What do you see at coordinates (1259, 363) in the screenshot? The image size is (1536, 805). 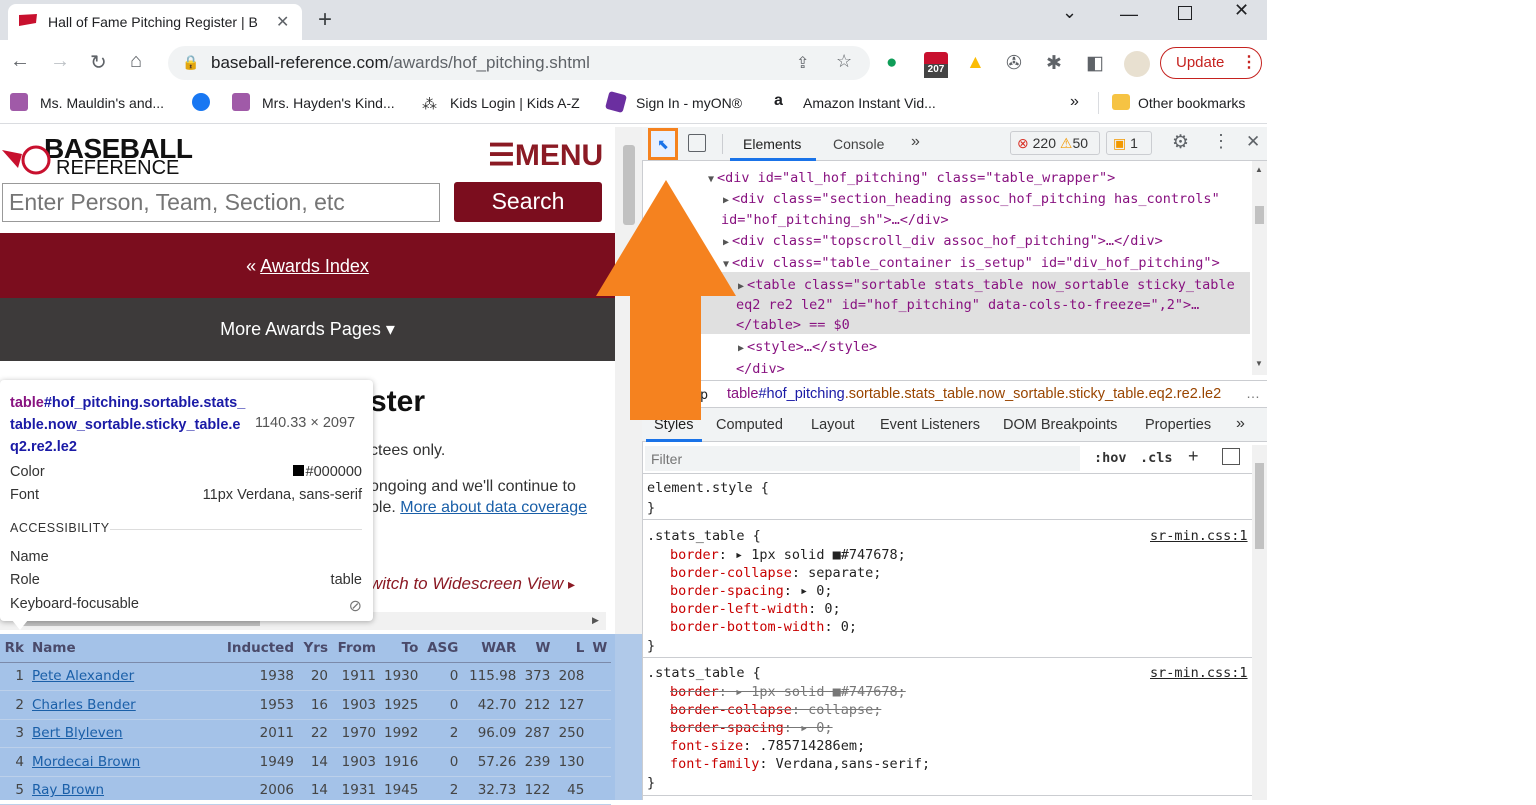 I see `scroll-down-icon: ▼` at bounding box center [1259, 363].